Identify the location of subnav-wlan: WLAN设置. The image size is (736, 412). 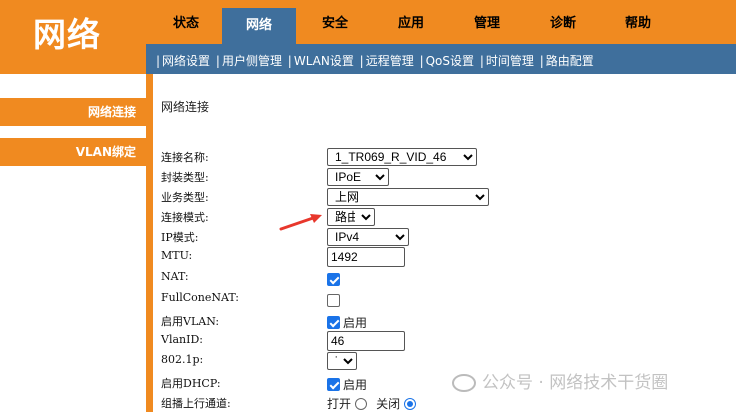
(324, 61).